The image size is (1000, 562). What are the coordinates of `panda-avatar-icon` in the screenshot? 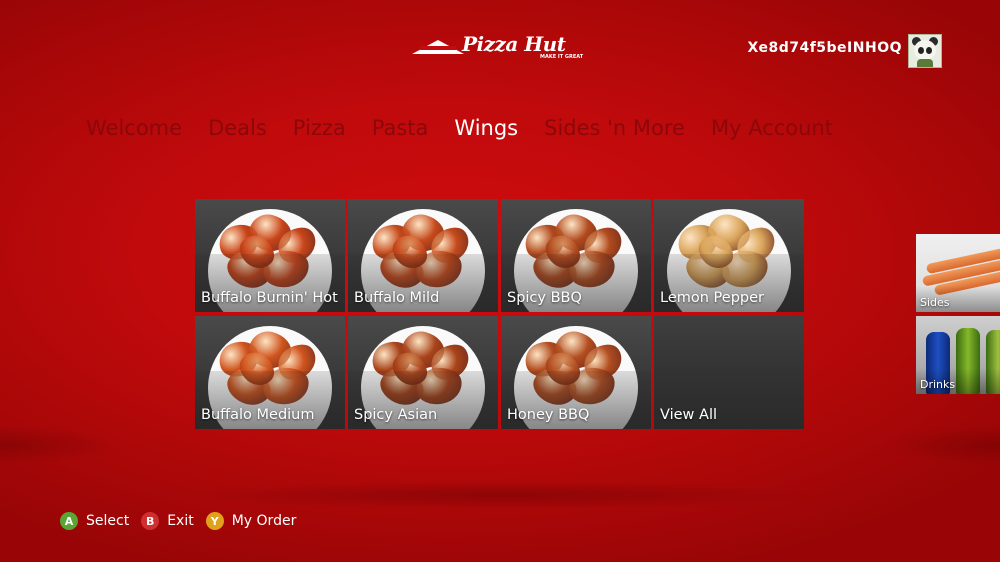 It's located at (925, 51).